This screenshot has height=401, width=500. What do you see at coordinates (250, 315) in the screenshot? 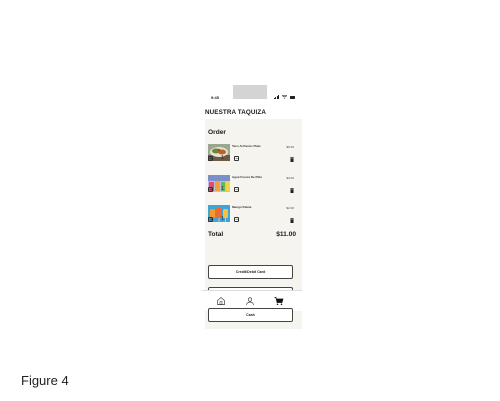
I see `cash-button: Cash` at bounding box center [250, 315].